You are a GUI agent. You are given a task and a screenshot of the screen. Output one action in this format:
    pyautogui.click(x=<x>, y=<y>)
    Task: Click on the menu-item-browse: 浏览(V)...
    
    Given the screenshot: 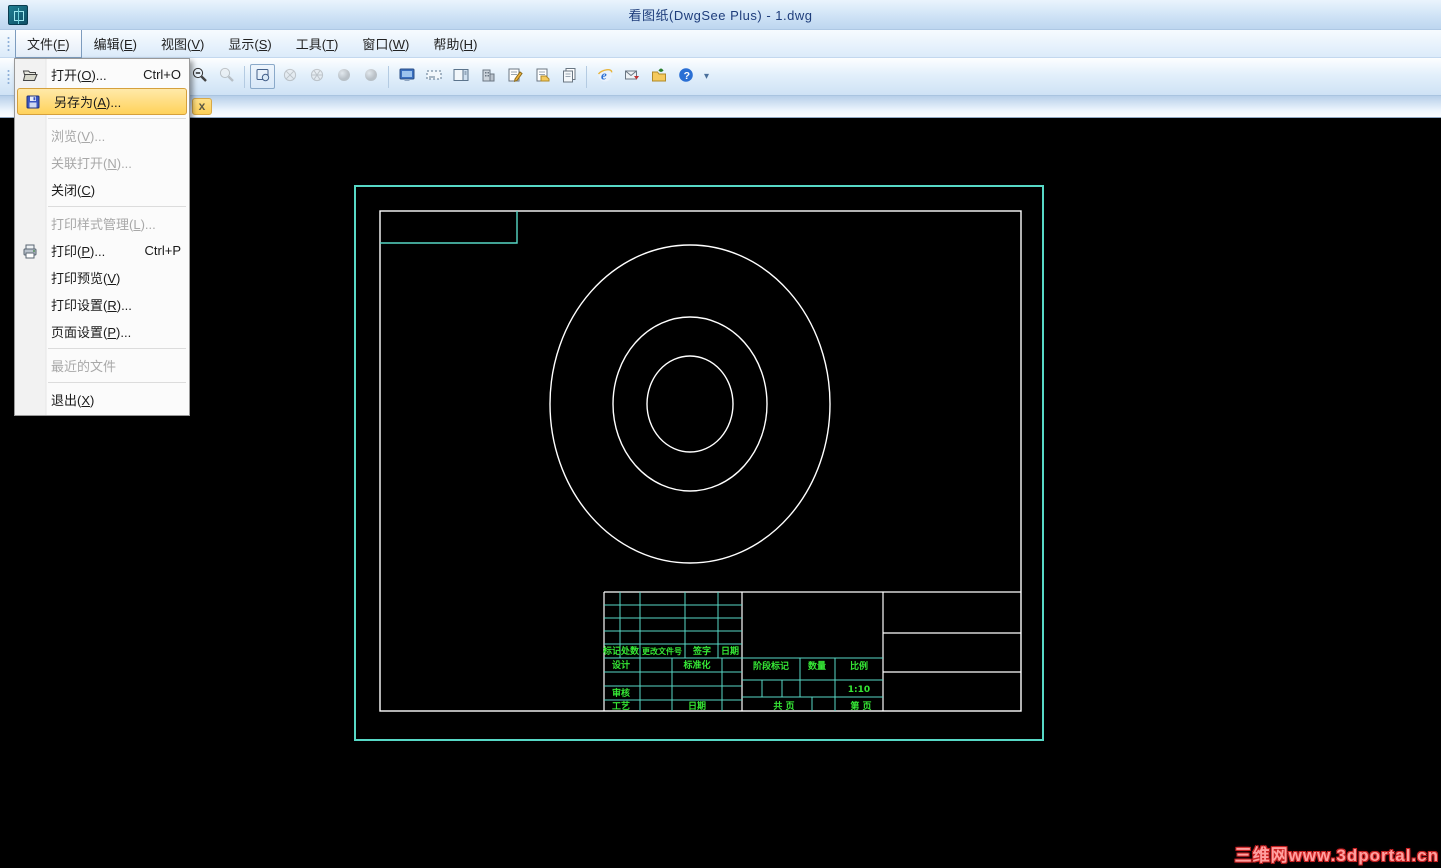 What is the action you would take?
    pyautogui.click(x=78, y=136)
    